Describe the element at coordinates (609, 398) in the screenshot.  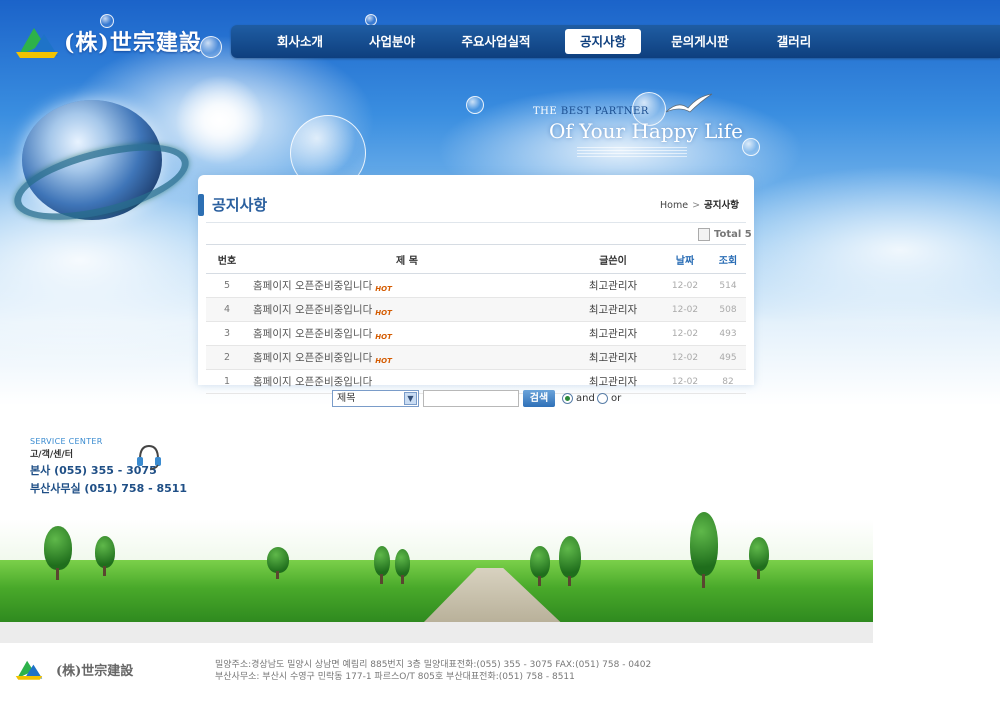
I see `radio-or: or` at that location.